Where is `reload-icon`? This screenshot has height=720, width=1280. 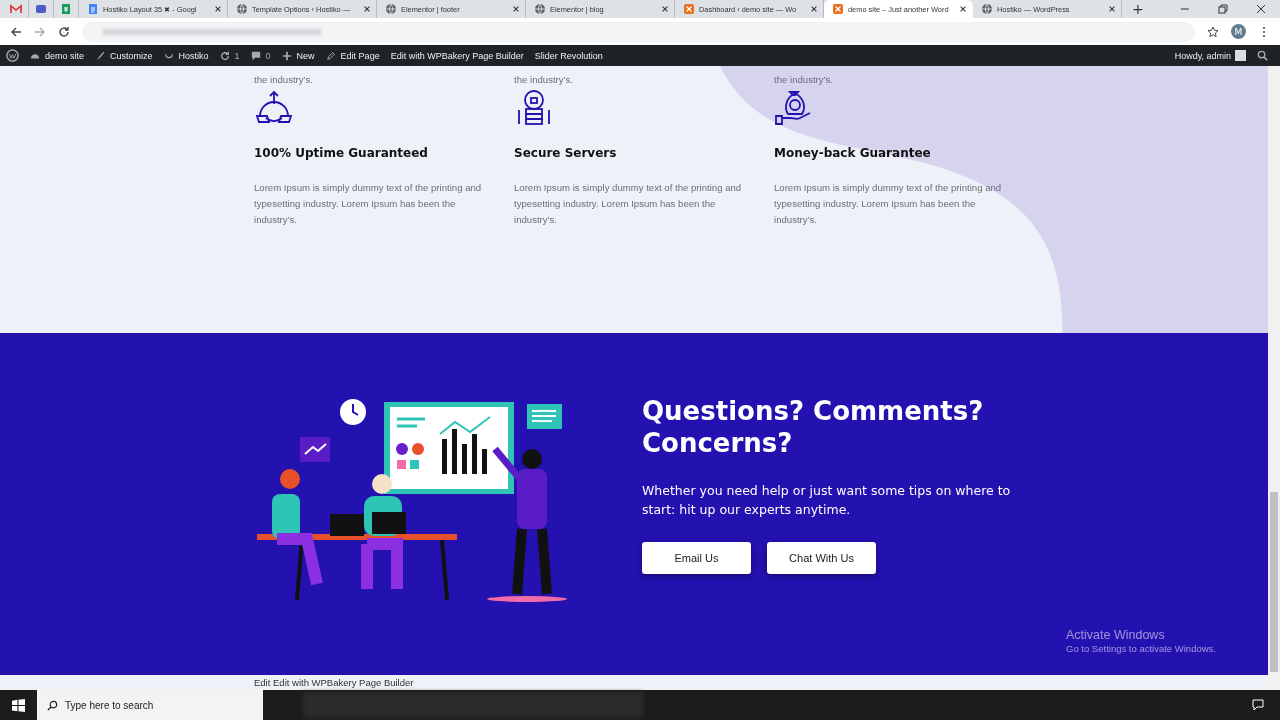
reload-icon is located at coordinates (64, 31).